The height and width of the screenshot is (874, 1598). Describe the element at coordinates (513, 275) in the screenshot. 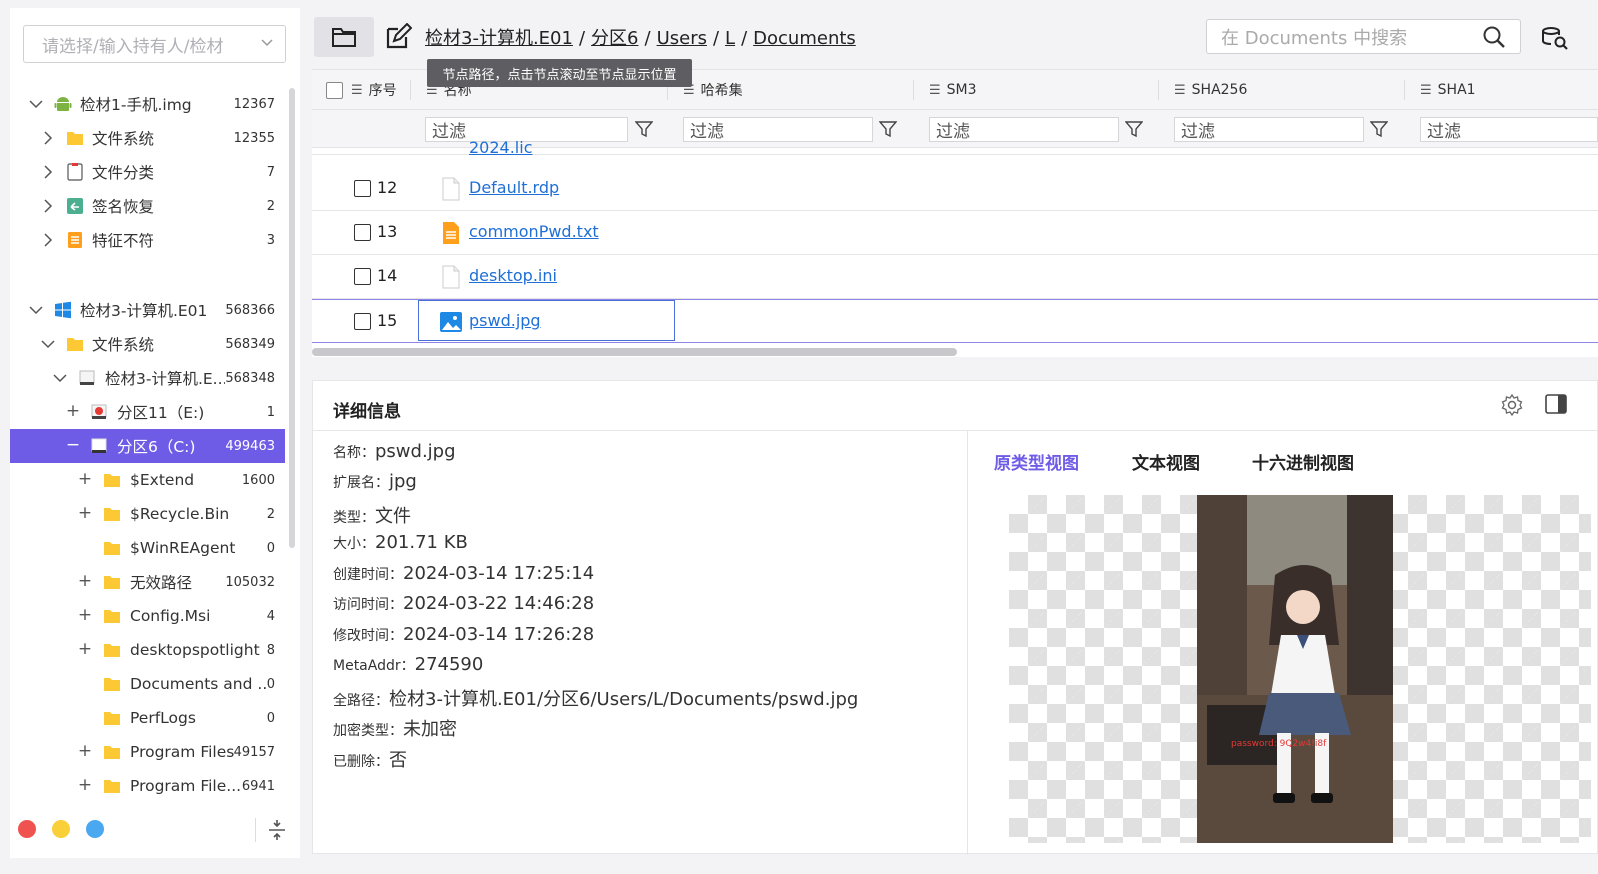

I see `file-name-link: desktop.ini` at that location.